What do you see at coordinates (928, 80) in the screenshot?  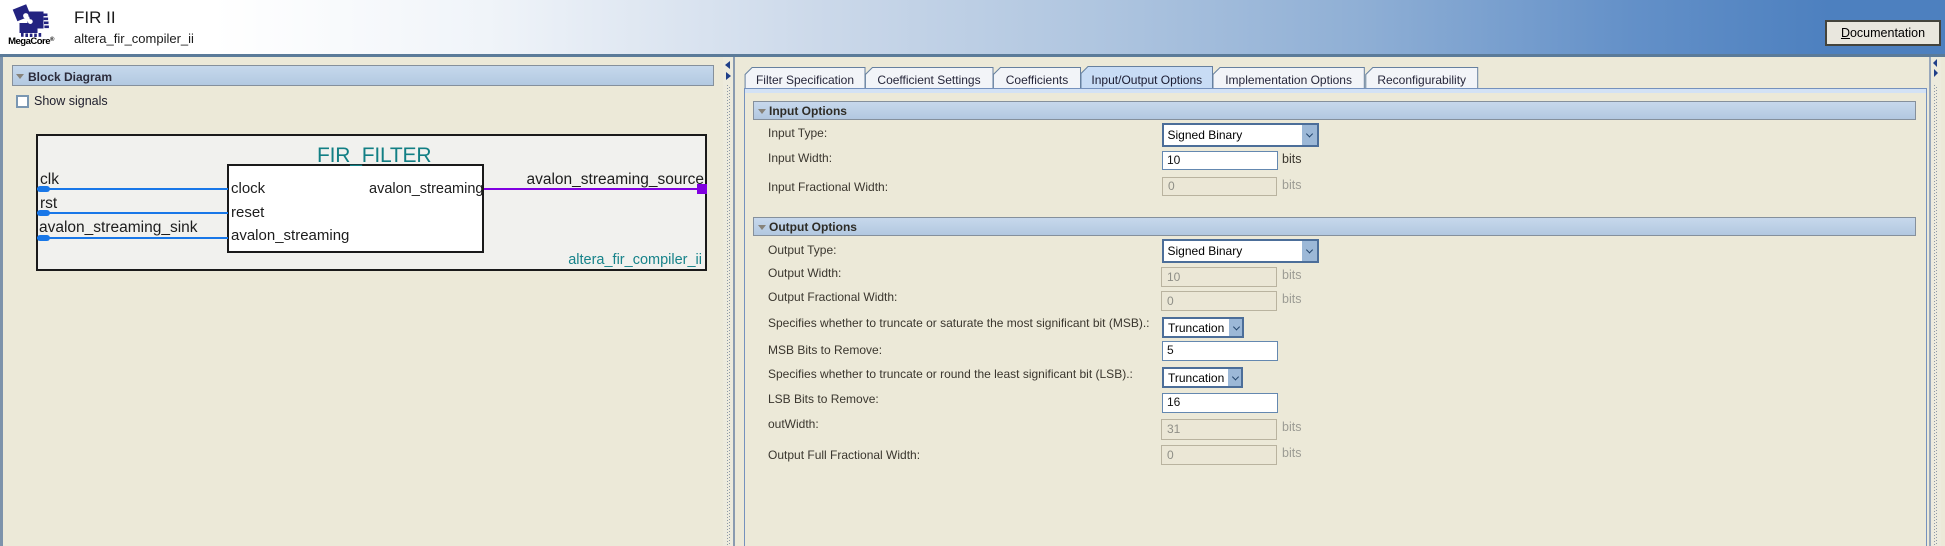 I see `svg-text: Coefficient Settings` at bounding box center [928, 80].